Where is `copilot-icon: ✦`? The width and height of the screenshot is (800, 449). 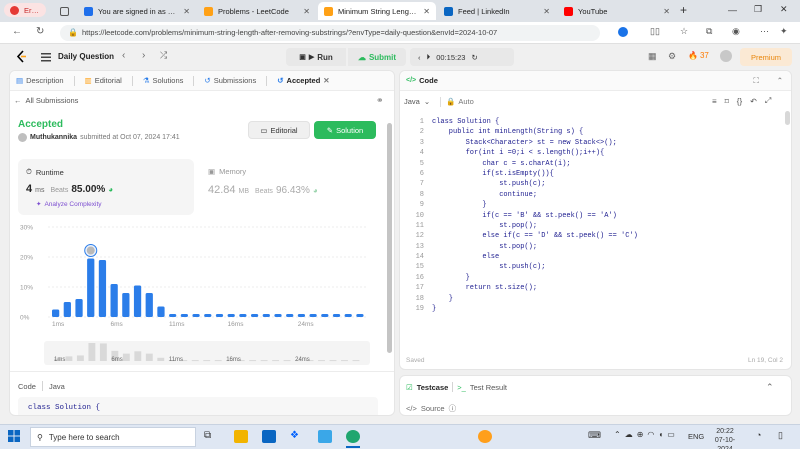
copilot-icon: ✦ is located at coordinates (784, 31).